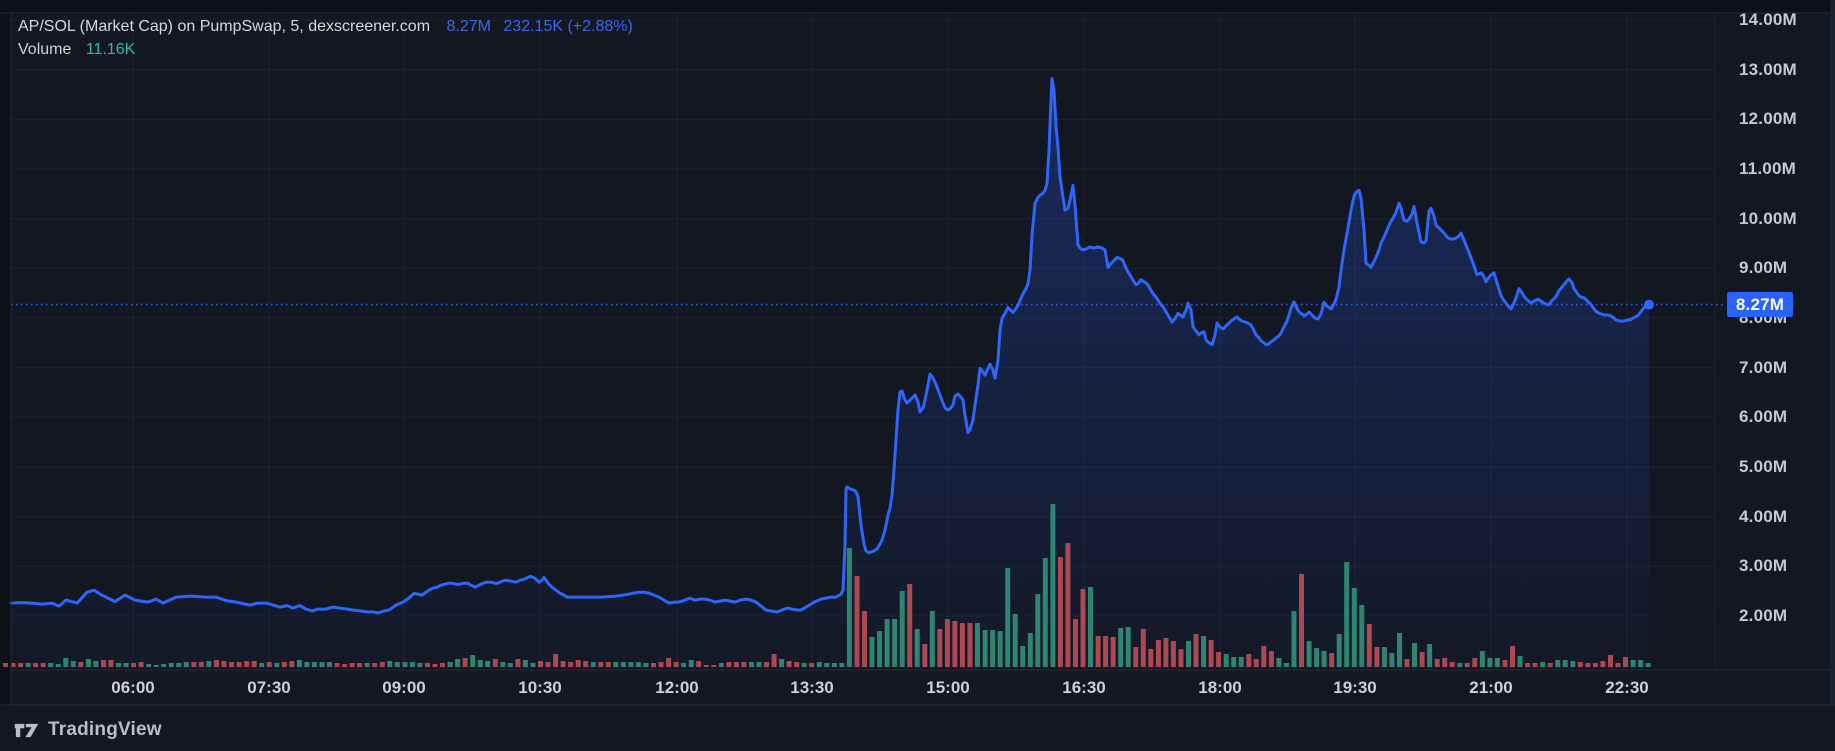 The width and height of the screenshot is (1835, 751). I want to click on time-tick-label: 21:00, so click(1491, 687).